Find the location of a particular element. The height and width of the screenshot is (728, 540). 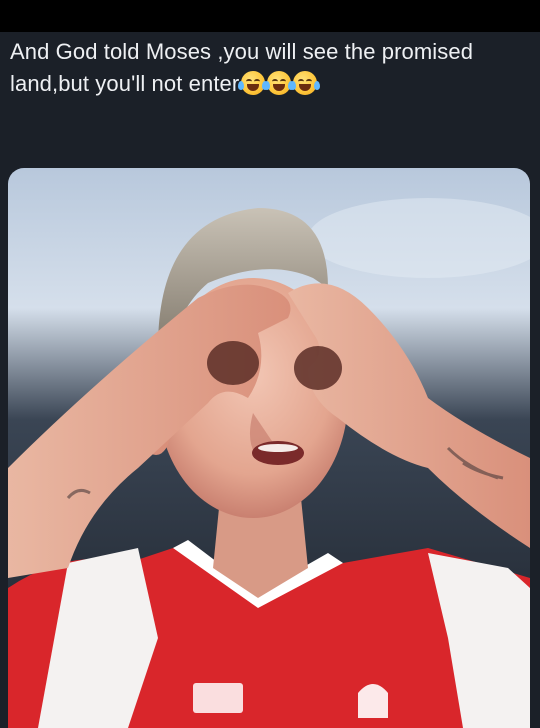

left-eye-opening is located at coordinates (233, 363).